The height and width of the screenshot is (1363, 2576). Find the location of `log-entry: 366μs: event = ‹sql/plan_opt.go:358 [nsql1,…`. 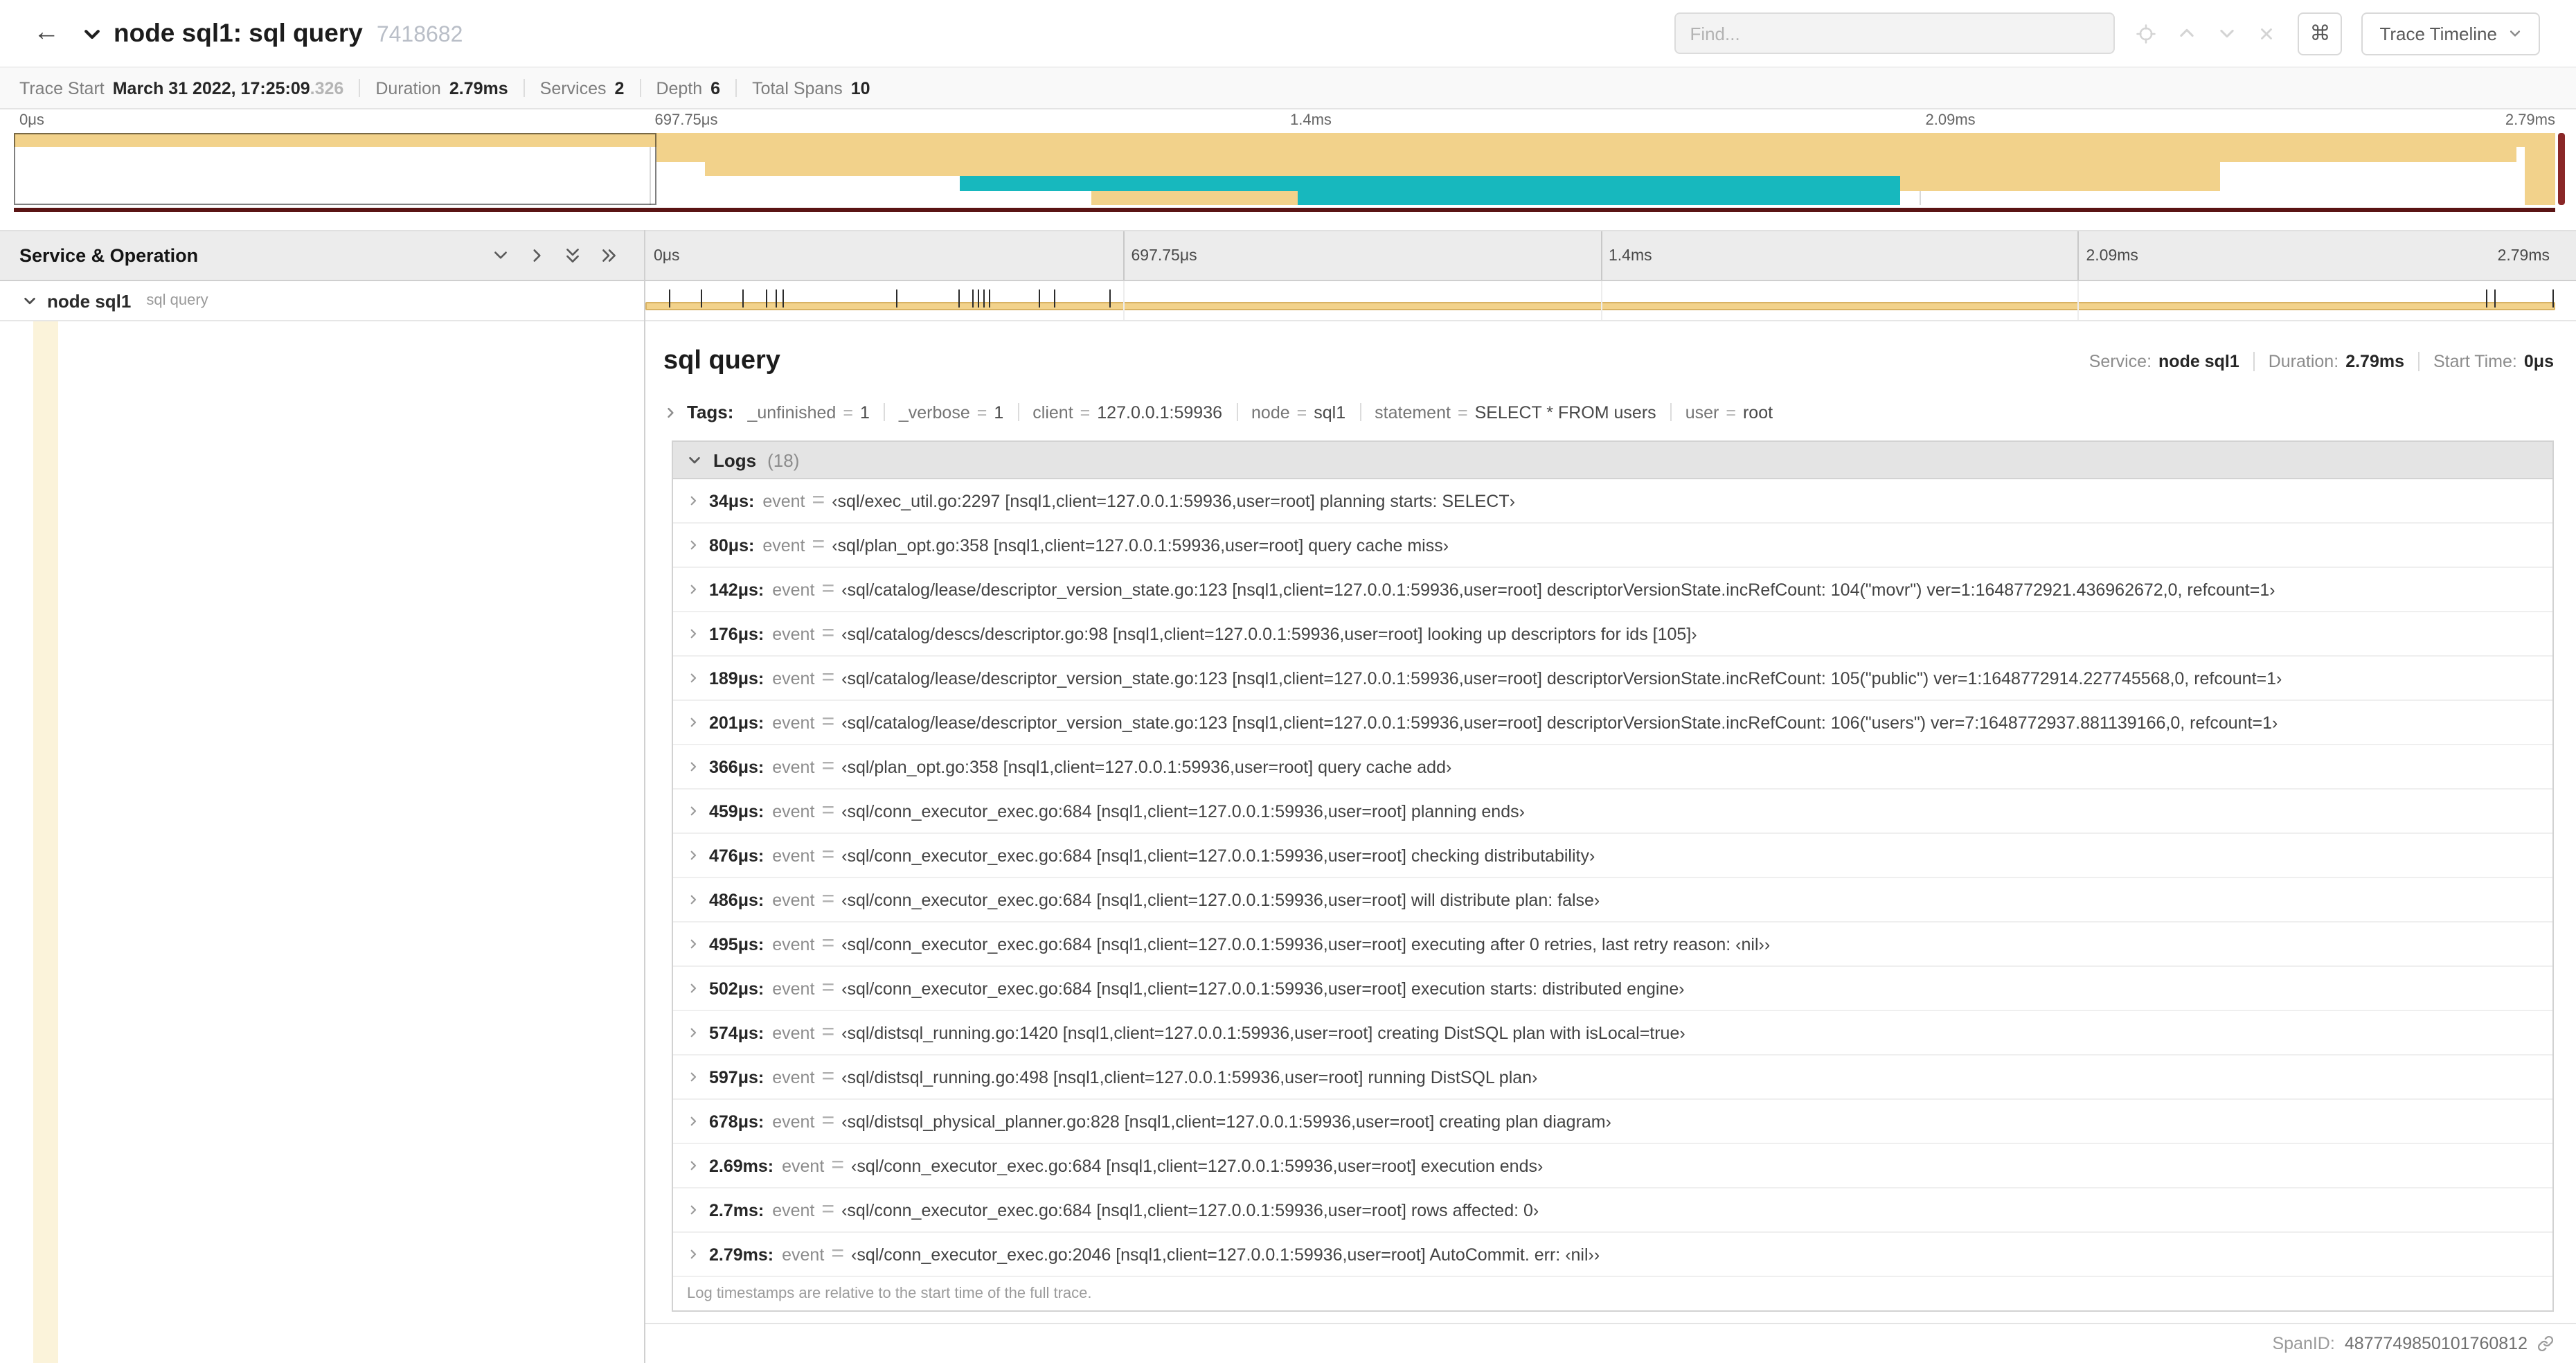

log-entry: 366μs: event = ‹sql/plan_opt.go:358 [nsql1,… is located at coordinates (1612, 767).